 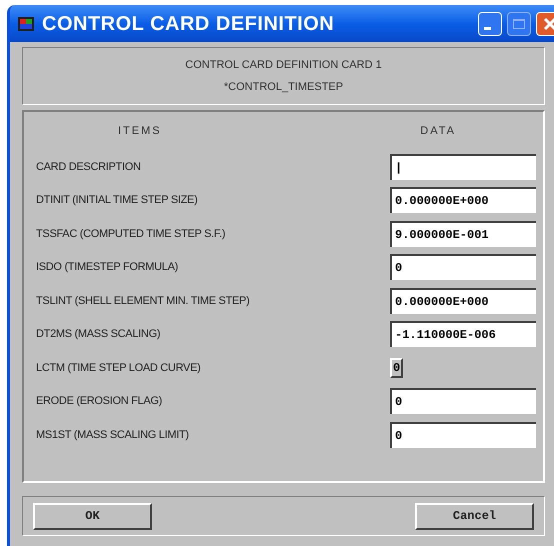 I want to click on card-heading: CONTROL CARD DEFINITION CARD 1, so click(x=283, y=65).